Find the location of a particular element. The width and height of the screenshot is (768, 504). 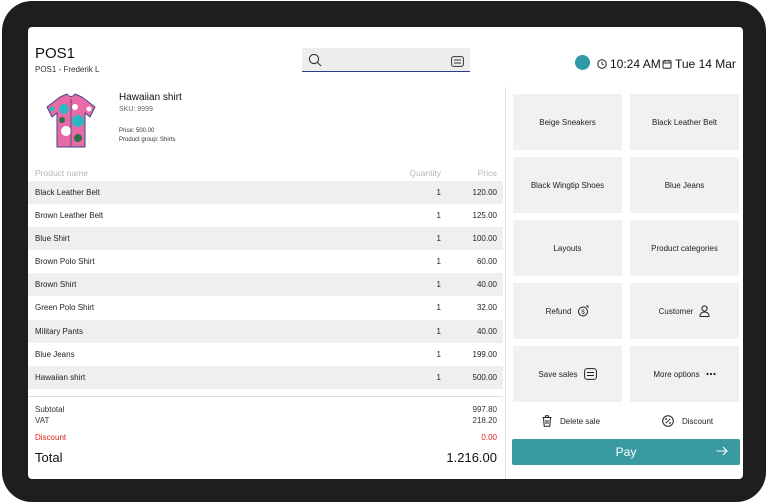

time-text: 10:24 AM is located at coordinates (635, 64).